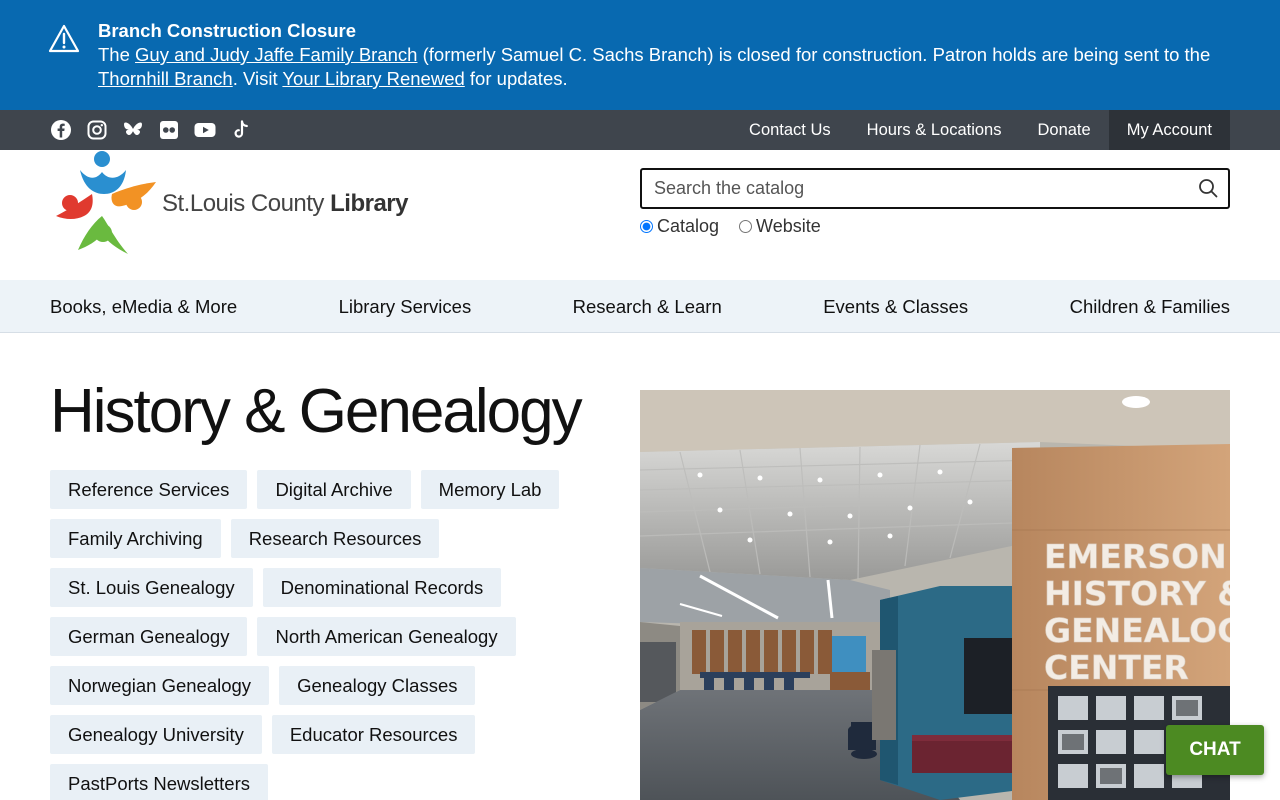 The height and width of the screenshot is (800, 1280). I want to click on alert-text-part: for updates., so click(516, 78).